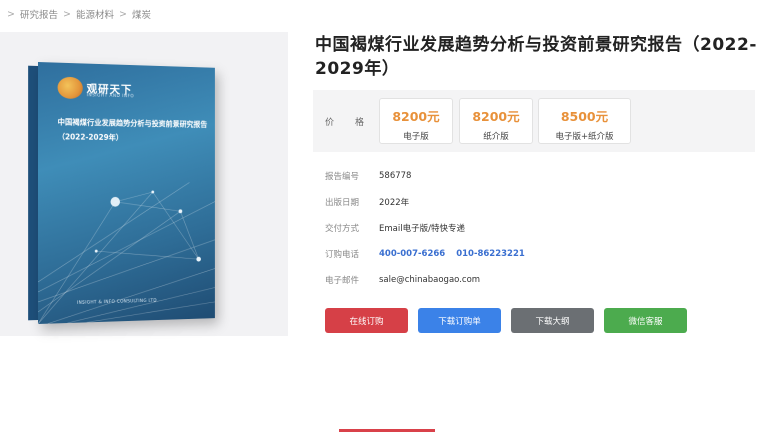 Image resolution: width=768 pixels, height=432 pixels. What do you see at coordinates (70, 88) in the screenshot?
I see `logo-globe-icon` at bounding box center [70, 88].